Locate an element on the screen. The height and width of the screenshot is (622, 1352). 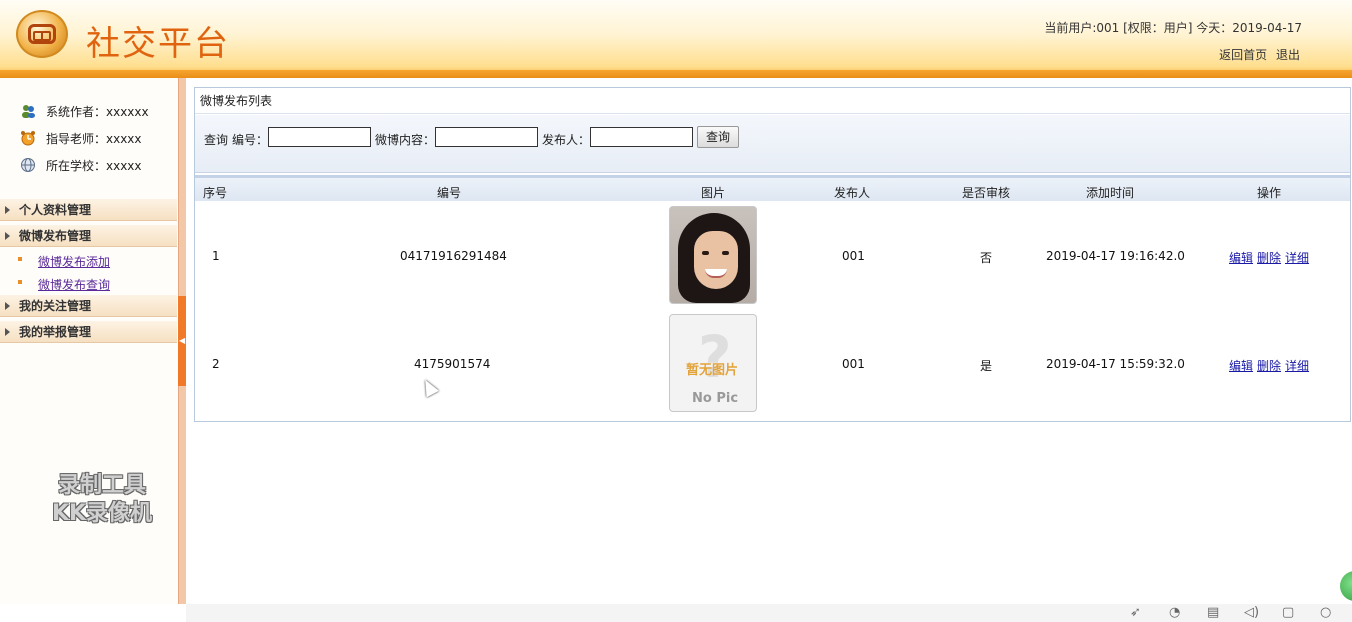
publisher-label: 发布人： is located at coordinates (566, 140).